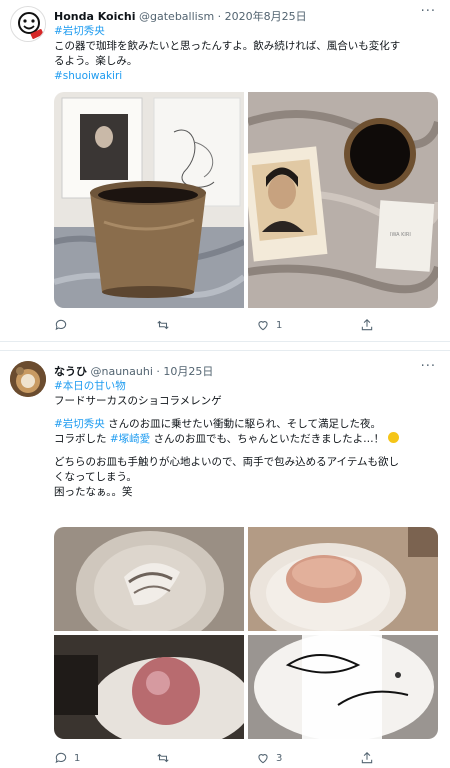  Describe the element at coordinates (188, 371) in the screenshot. I see `tweet-date: 10月25日` at that location.